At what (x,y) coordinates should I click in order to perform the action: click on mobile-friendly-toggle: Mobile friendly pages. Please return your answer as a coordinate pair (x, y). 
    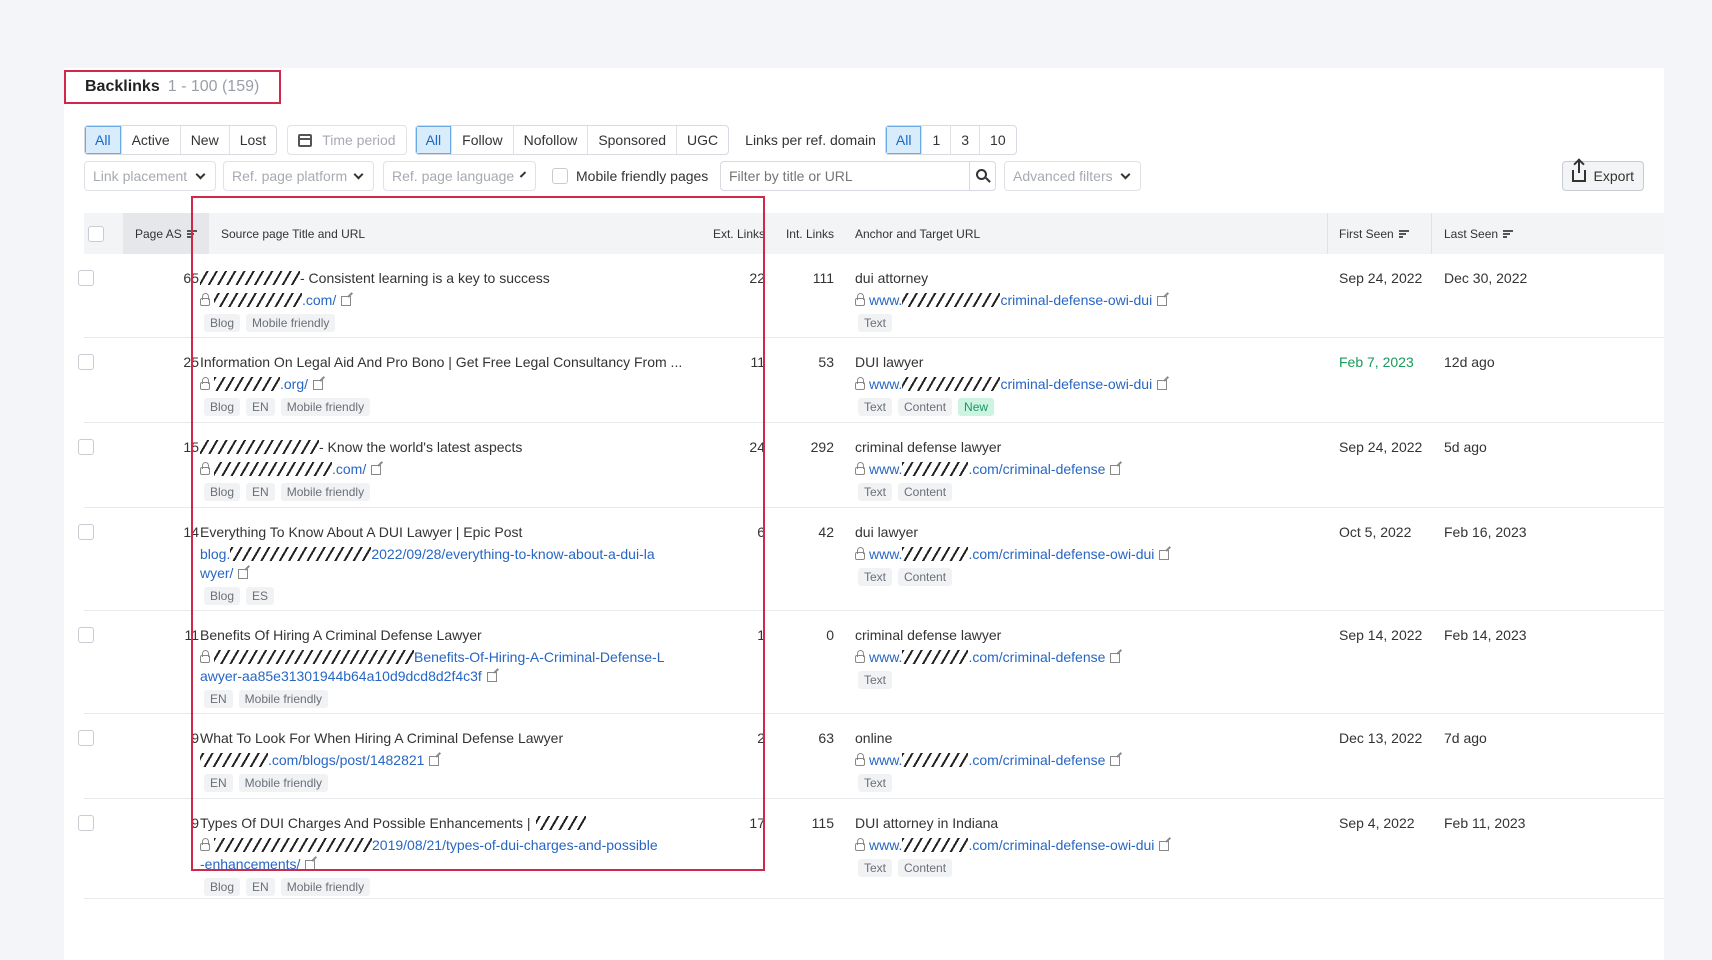
    Looking at the image, I should click on (630, 176).